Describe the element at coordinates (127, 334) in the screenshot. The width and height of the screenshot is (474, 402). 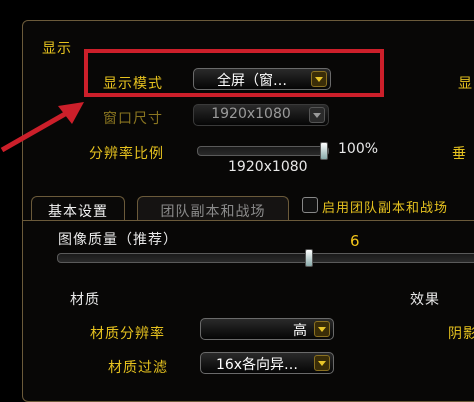
I see `texture-resolution-label: 材质分辨率` at that location.